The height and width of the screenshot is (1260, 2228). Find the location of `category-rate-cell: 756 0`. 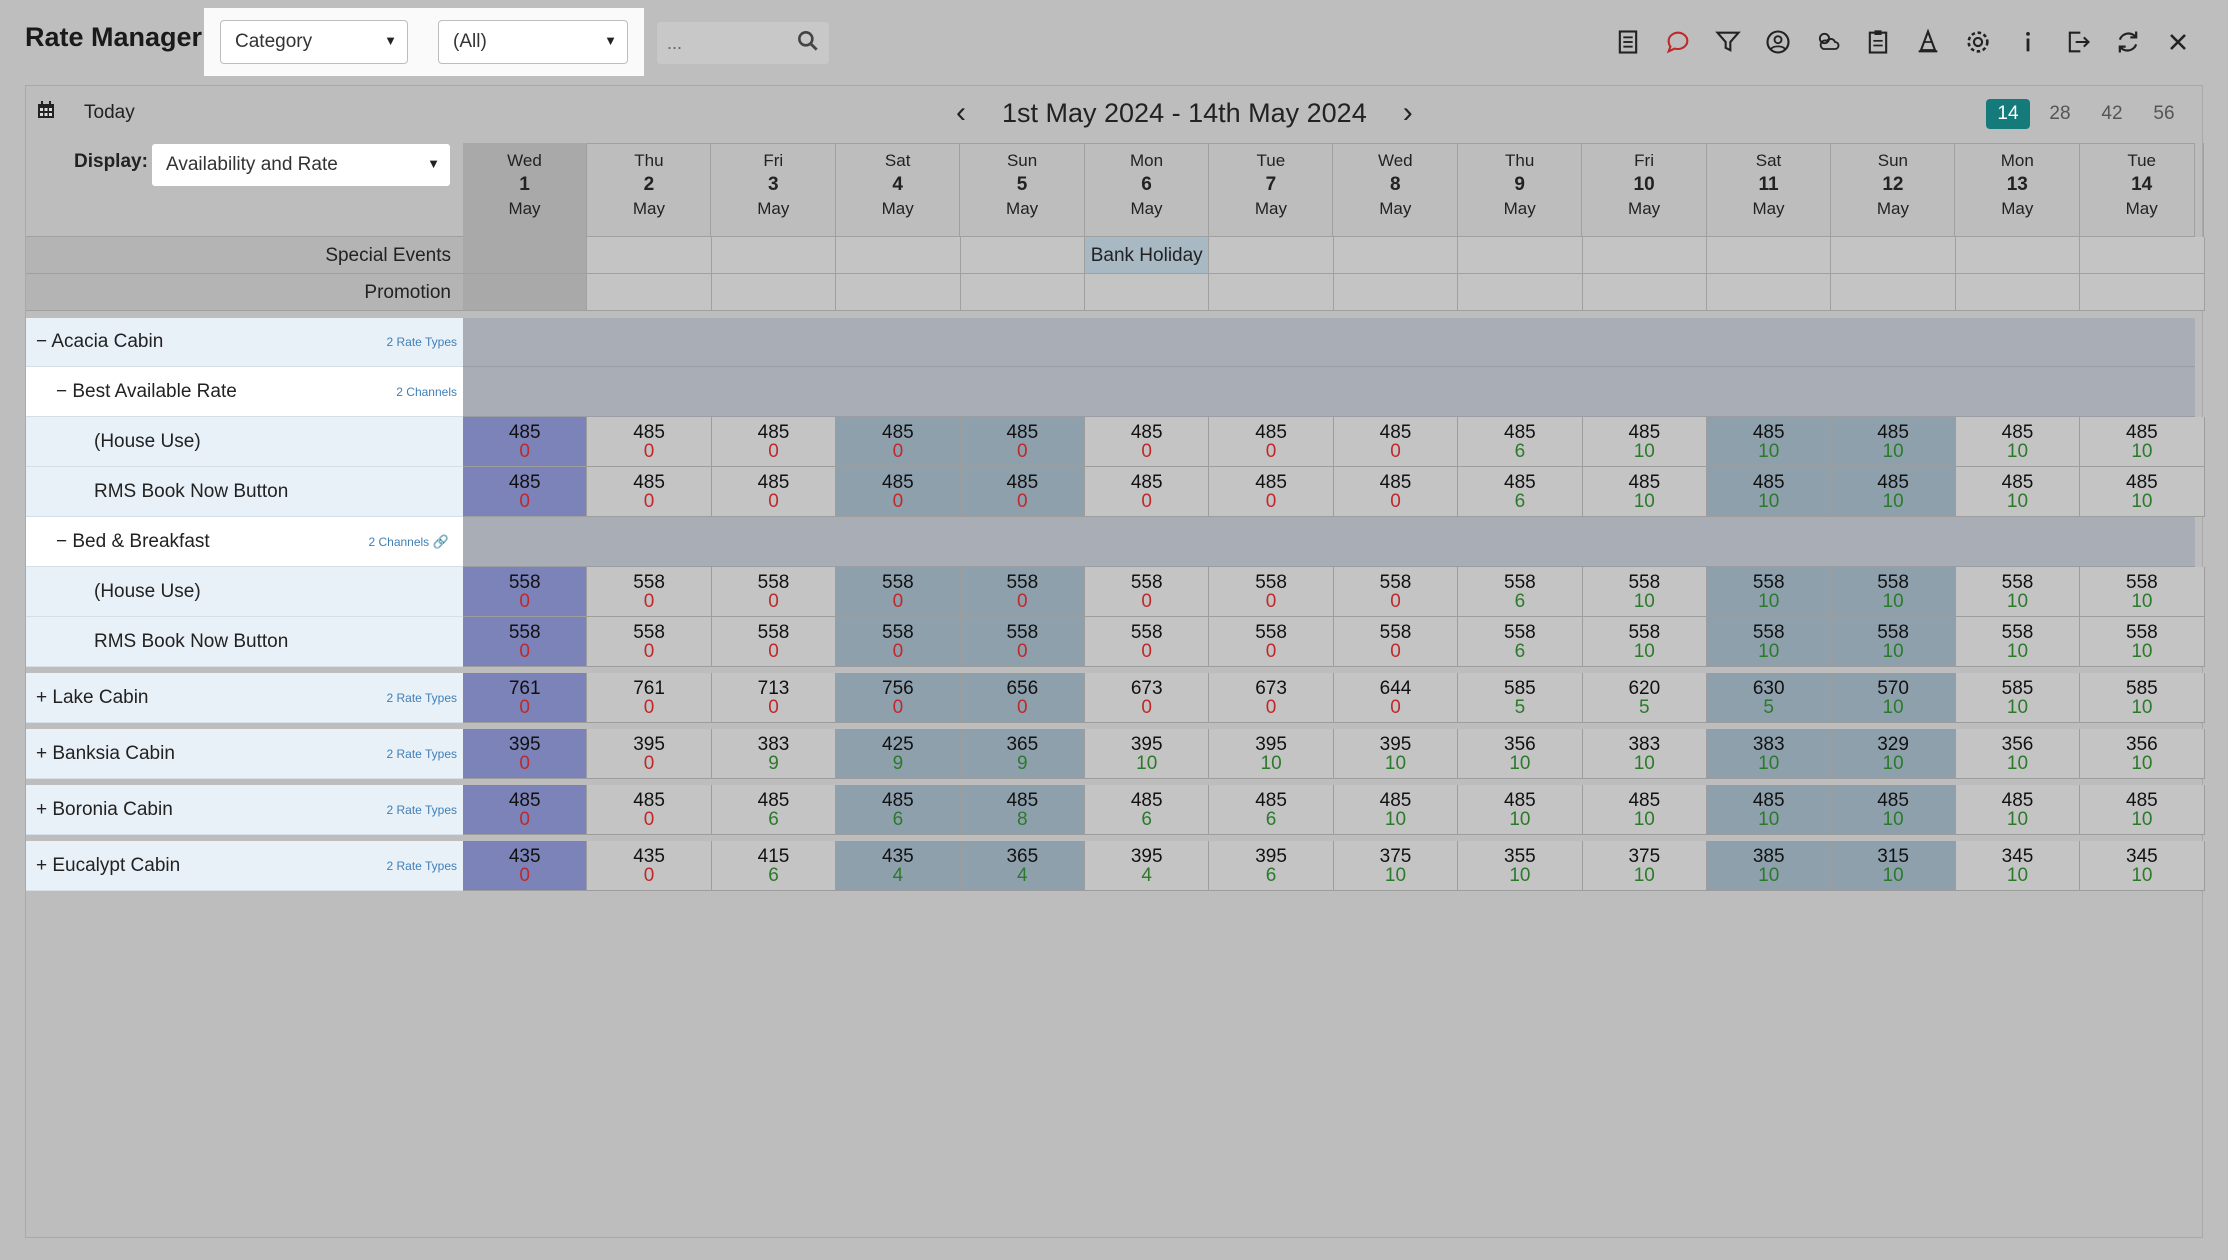

category-rate-cell: 756 0 is located at coordinates (898, 698).